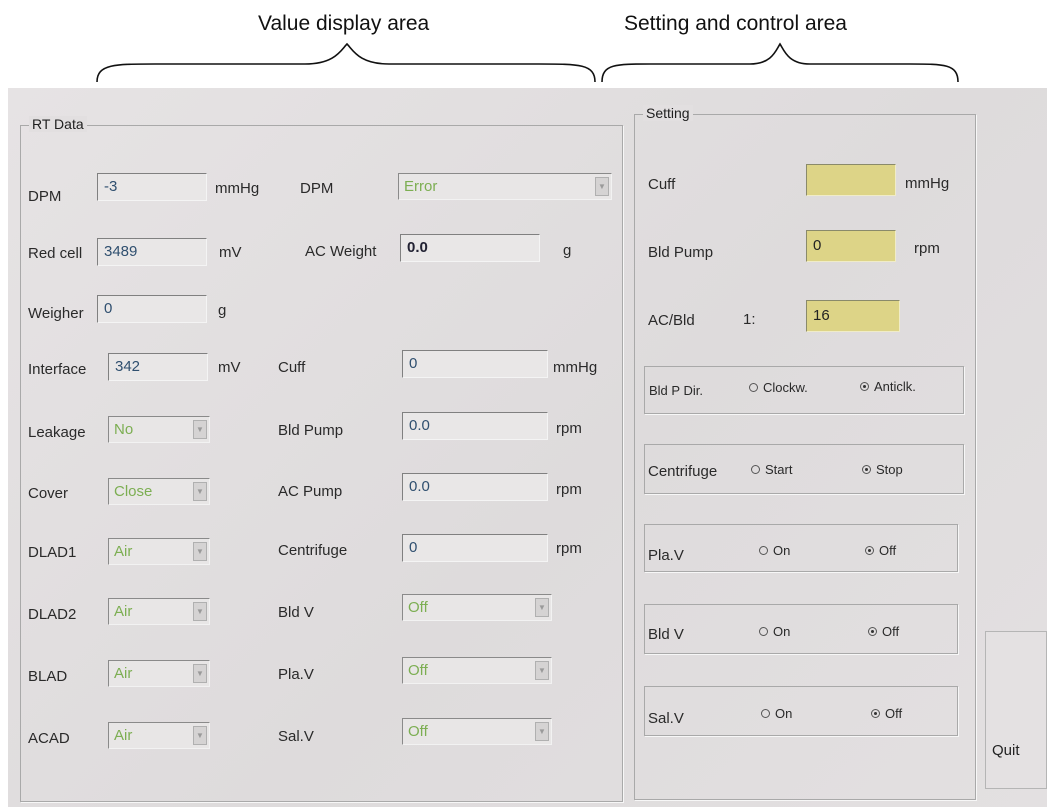 This screenshot has width=1047, height=807. Describe the element at coordinates (778, 387) in the screenshot. I see `bld-p-dir-clockwise-radio: Clockw.` at that location.